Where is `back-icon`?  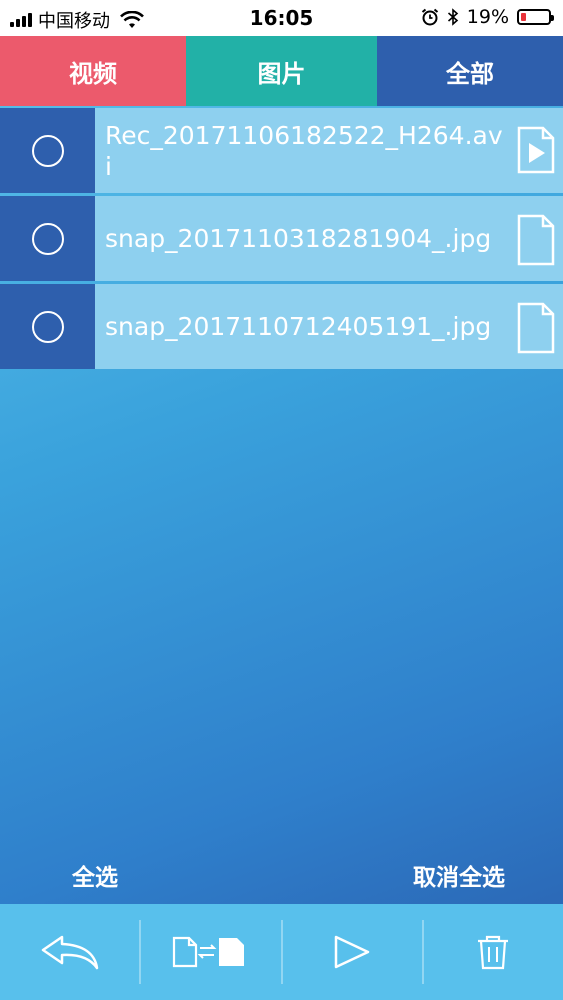
back-icon is located at coordinates (69, 952).